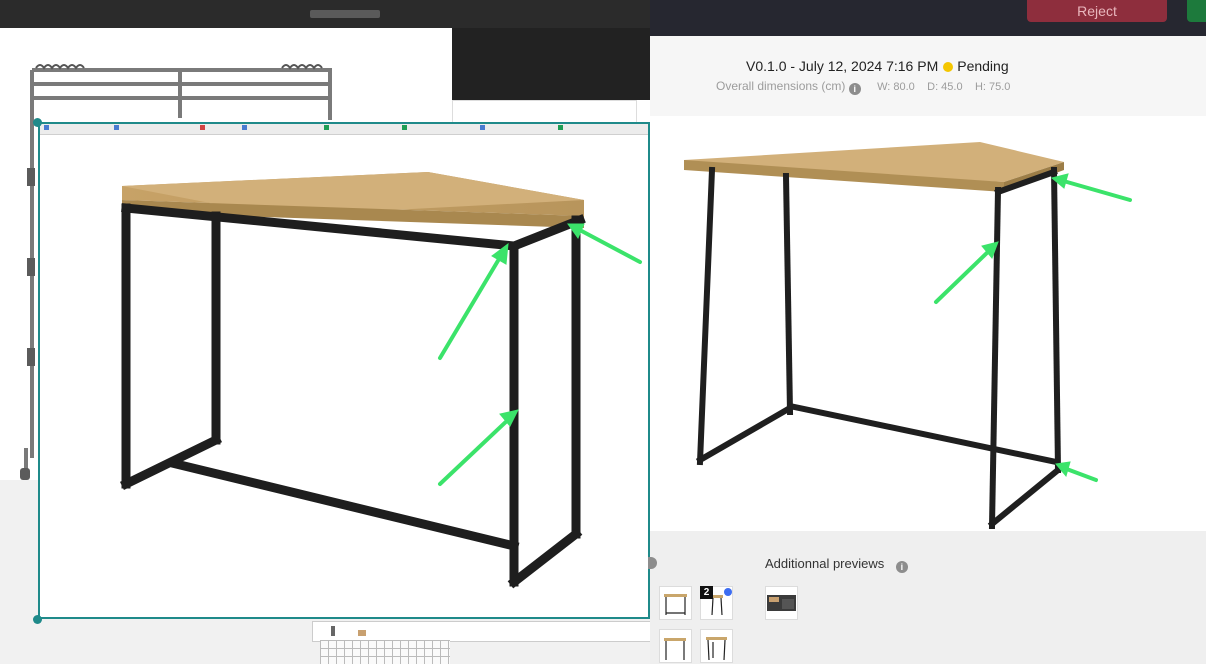 The height and width of the screenshot is (667, 1206). I want to click on topbar-title-fragment, so click(345, 14).